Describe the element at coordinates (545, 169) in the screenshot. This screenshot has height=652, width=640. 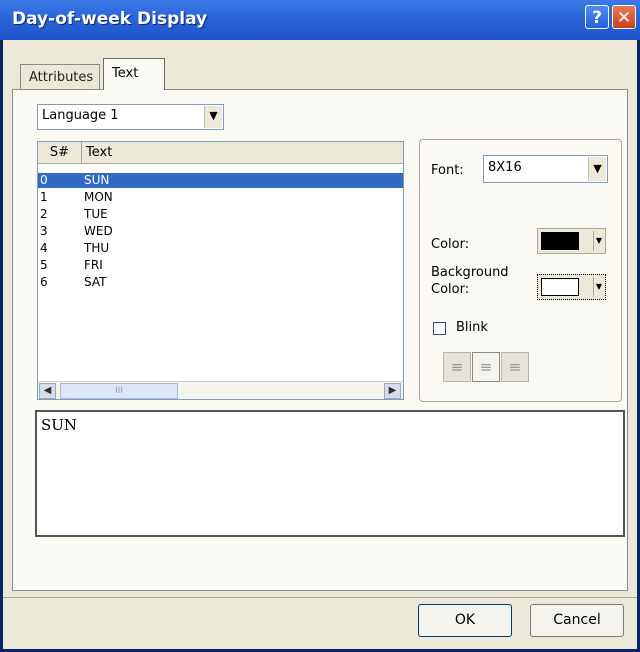
I see `font-select: 8X16 ▼` at that location.